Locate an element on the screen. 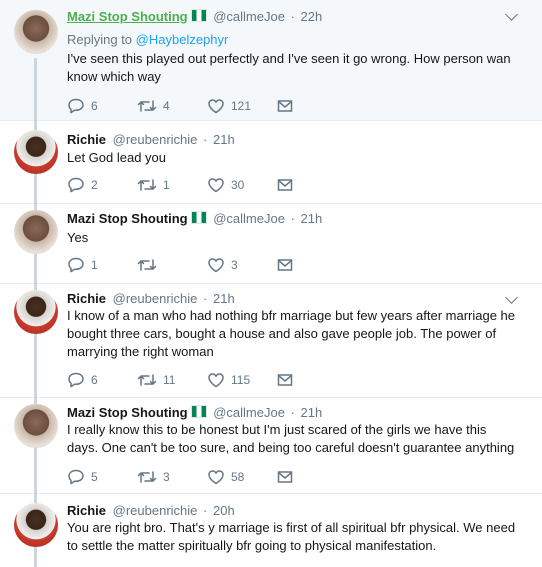  reply-button: 5 is located at coordinates (102, 477).